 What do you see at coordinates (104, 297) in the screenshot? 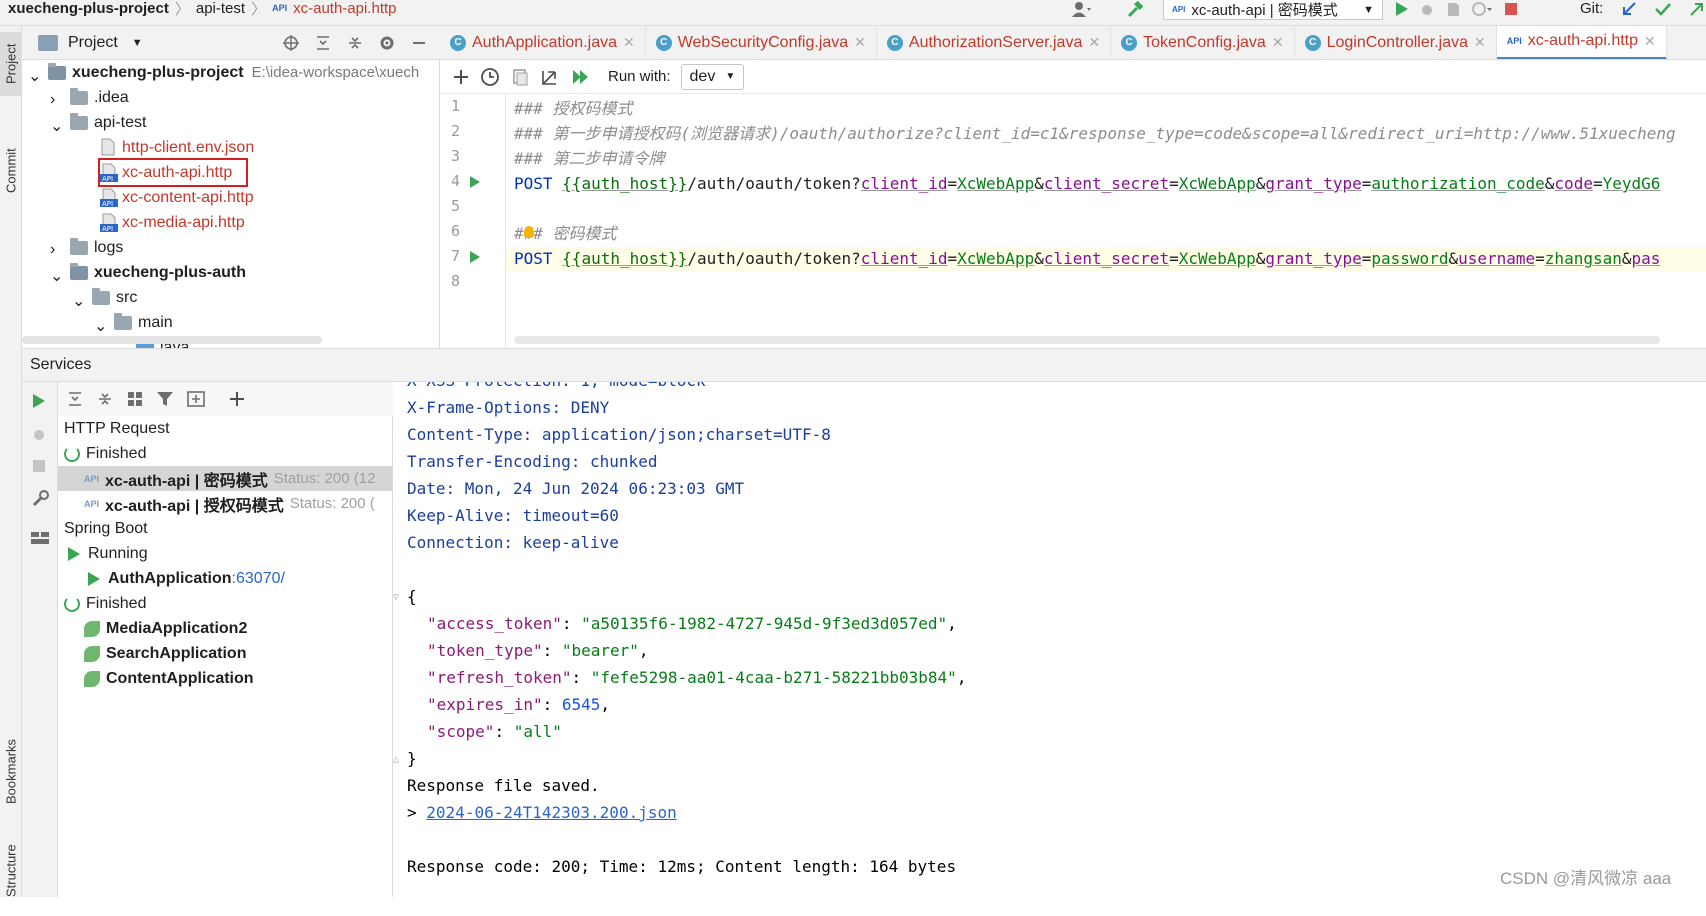
I see `tree-node-src: ⌄ src` at bounding box center [104, 297].